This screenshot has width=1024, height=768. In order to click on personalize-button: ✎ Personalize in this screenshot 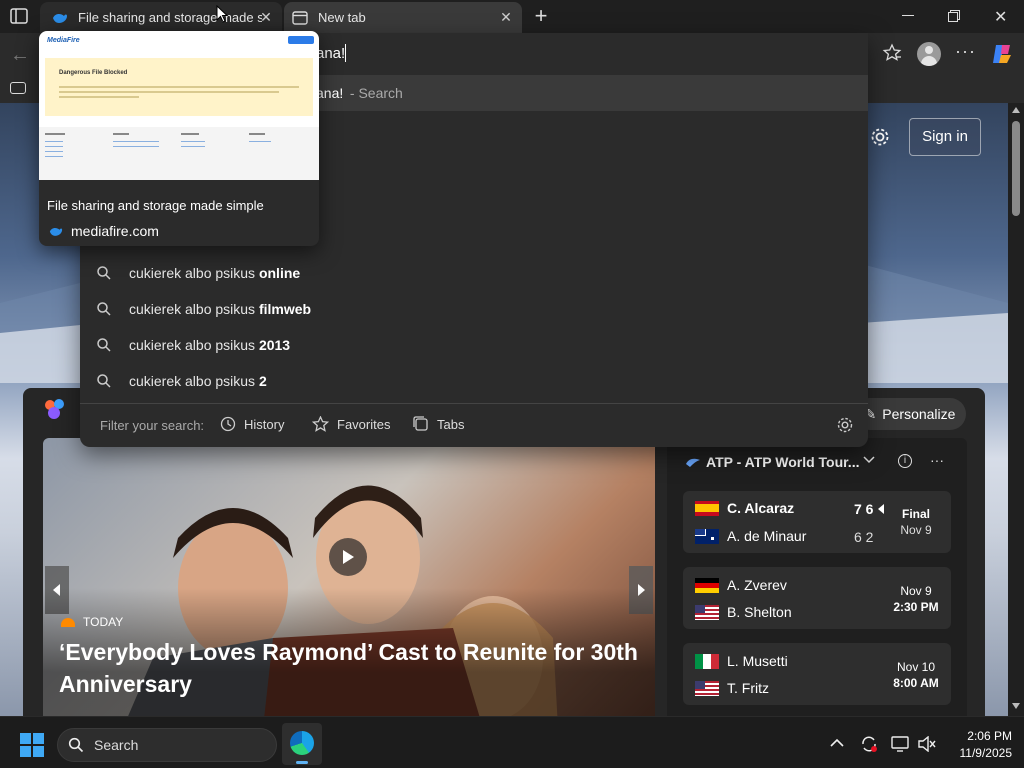, I will do `click(910, 414)`.